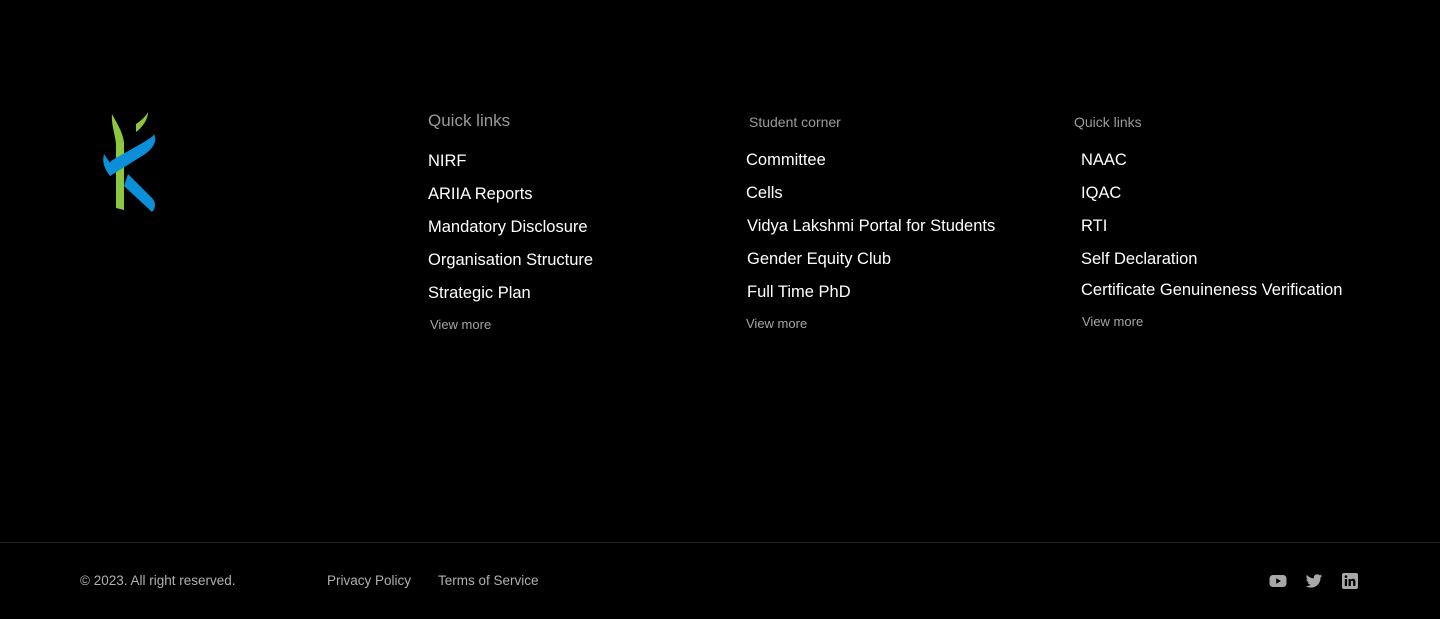  What do you see at coordinates (871, 292) in the screenshot?
I see `link-full-time-phd: Full Time PhD` at bounding box center [871, 292].